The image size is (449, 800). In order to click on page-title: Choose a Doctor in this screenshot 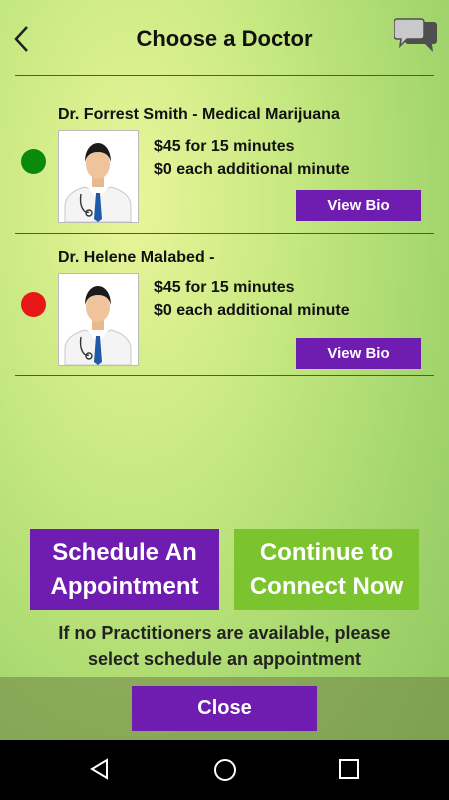, I will do `click(224, 38)`.